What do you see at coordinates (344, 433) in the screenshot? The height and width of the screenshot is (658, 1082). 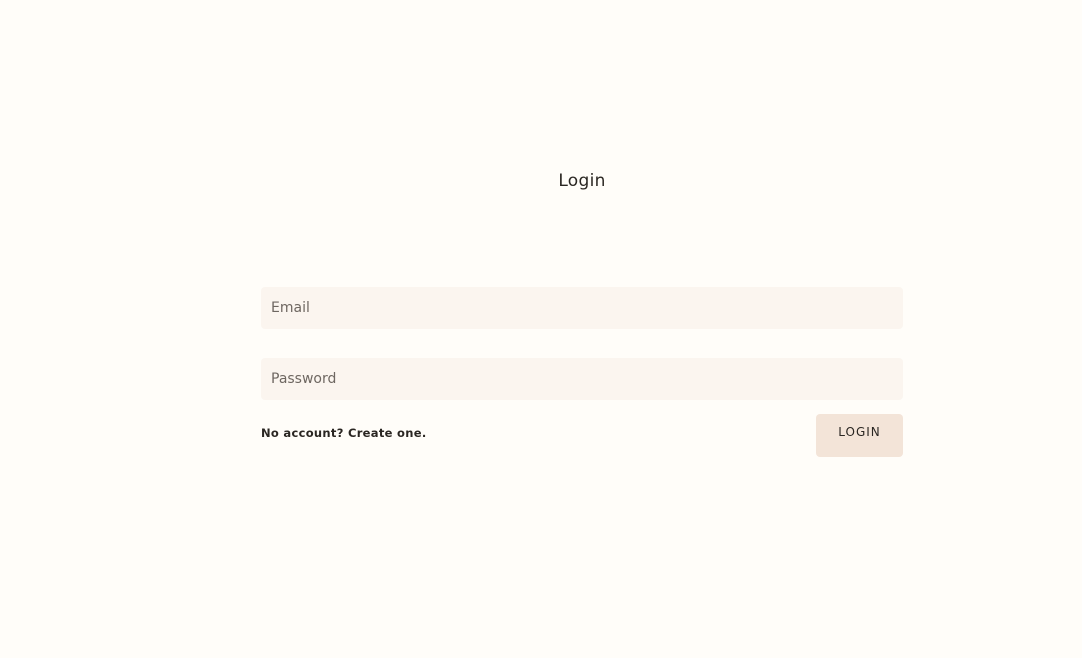 I see `create-account-link: No account? Create one.` at bounding box center [344, 433].